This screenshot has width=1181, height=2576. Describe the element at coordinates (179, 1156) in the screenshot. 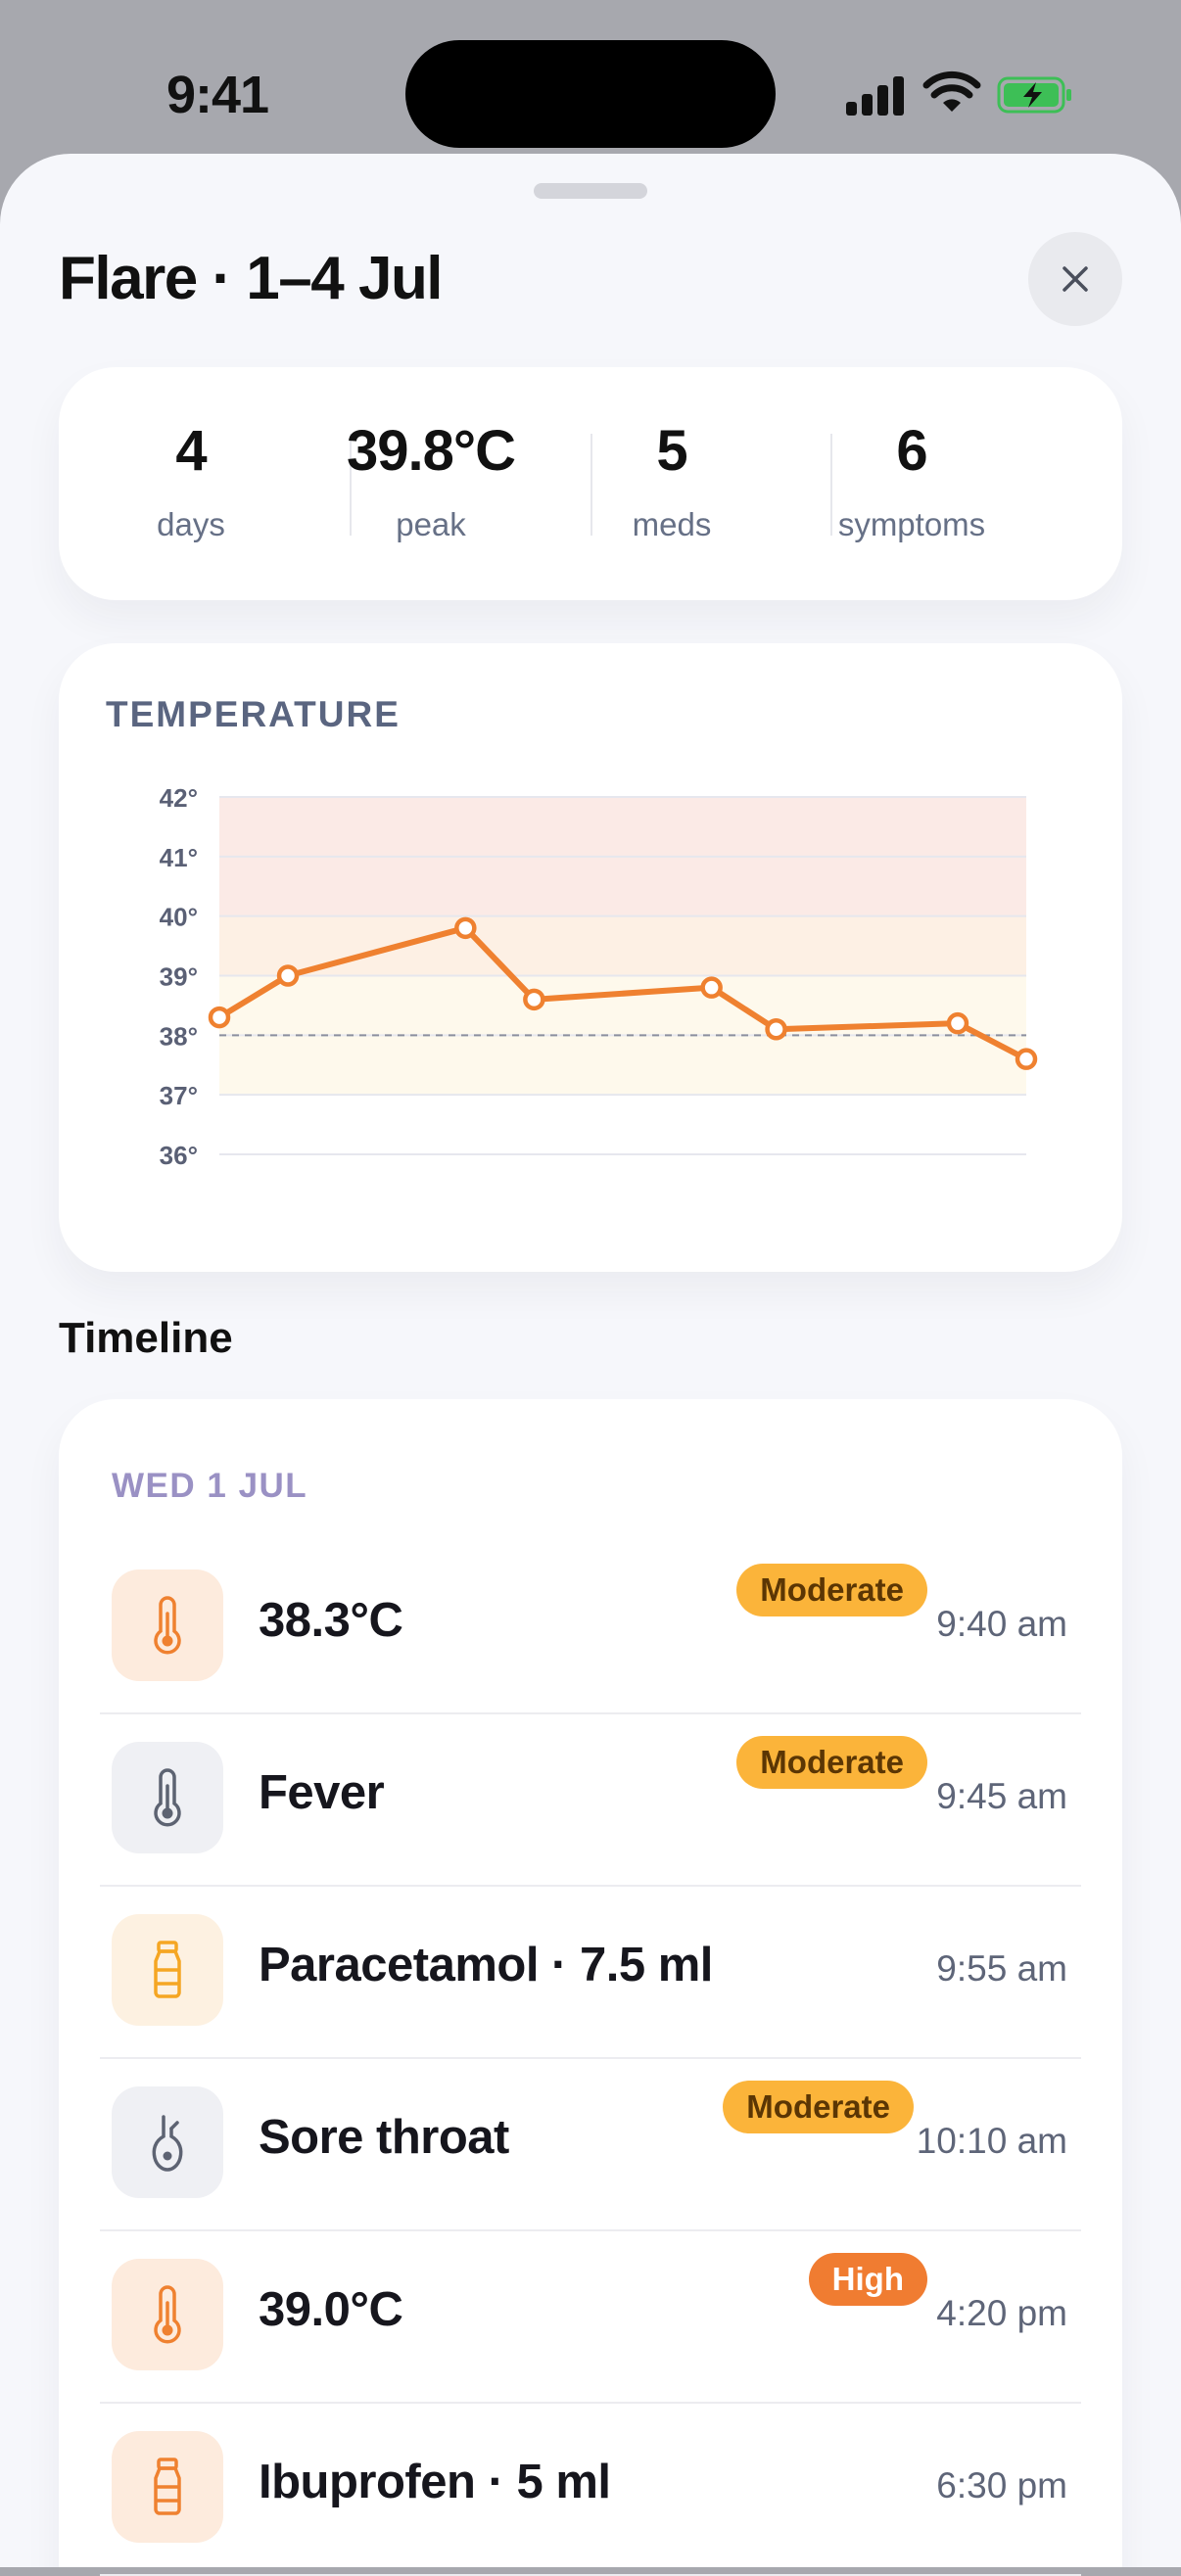

I see `y-tick-label: 36°` at that location.